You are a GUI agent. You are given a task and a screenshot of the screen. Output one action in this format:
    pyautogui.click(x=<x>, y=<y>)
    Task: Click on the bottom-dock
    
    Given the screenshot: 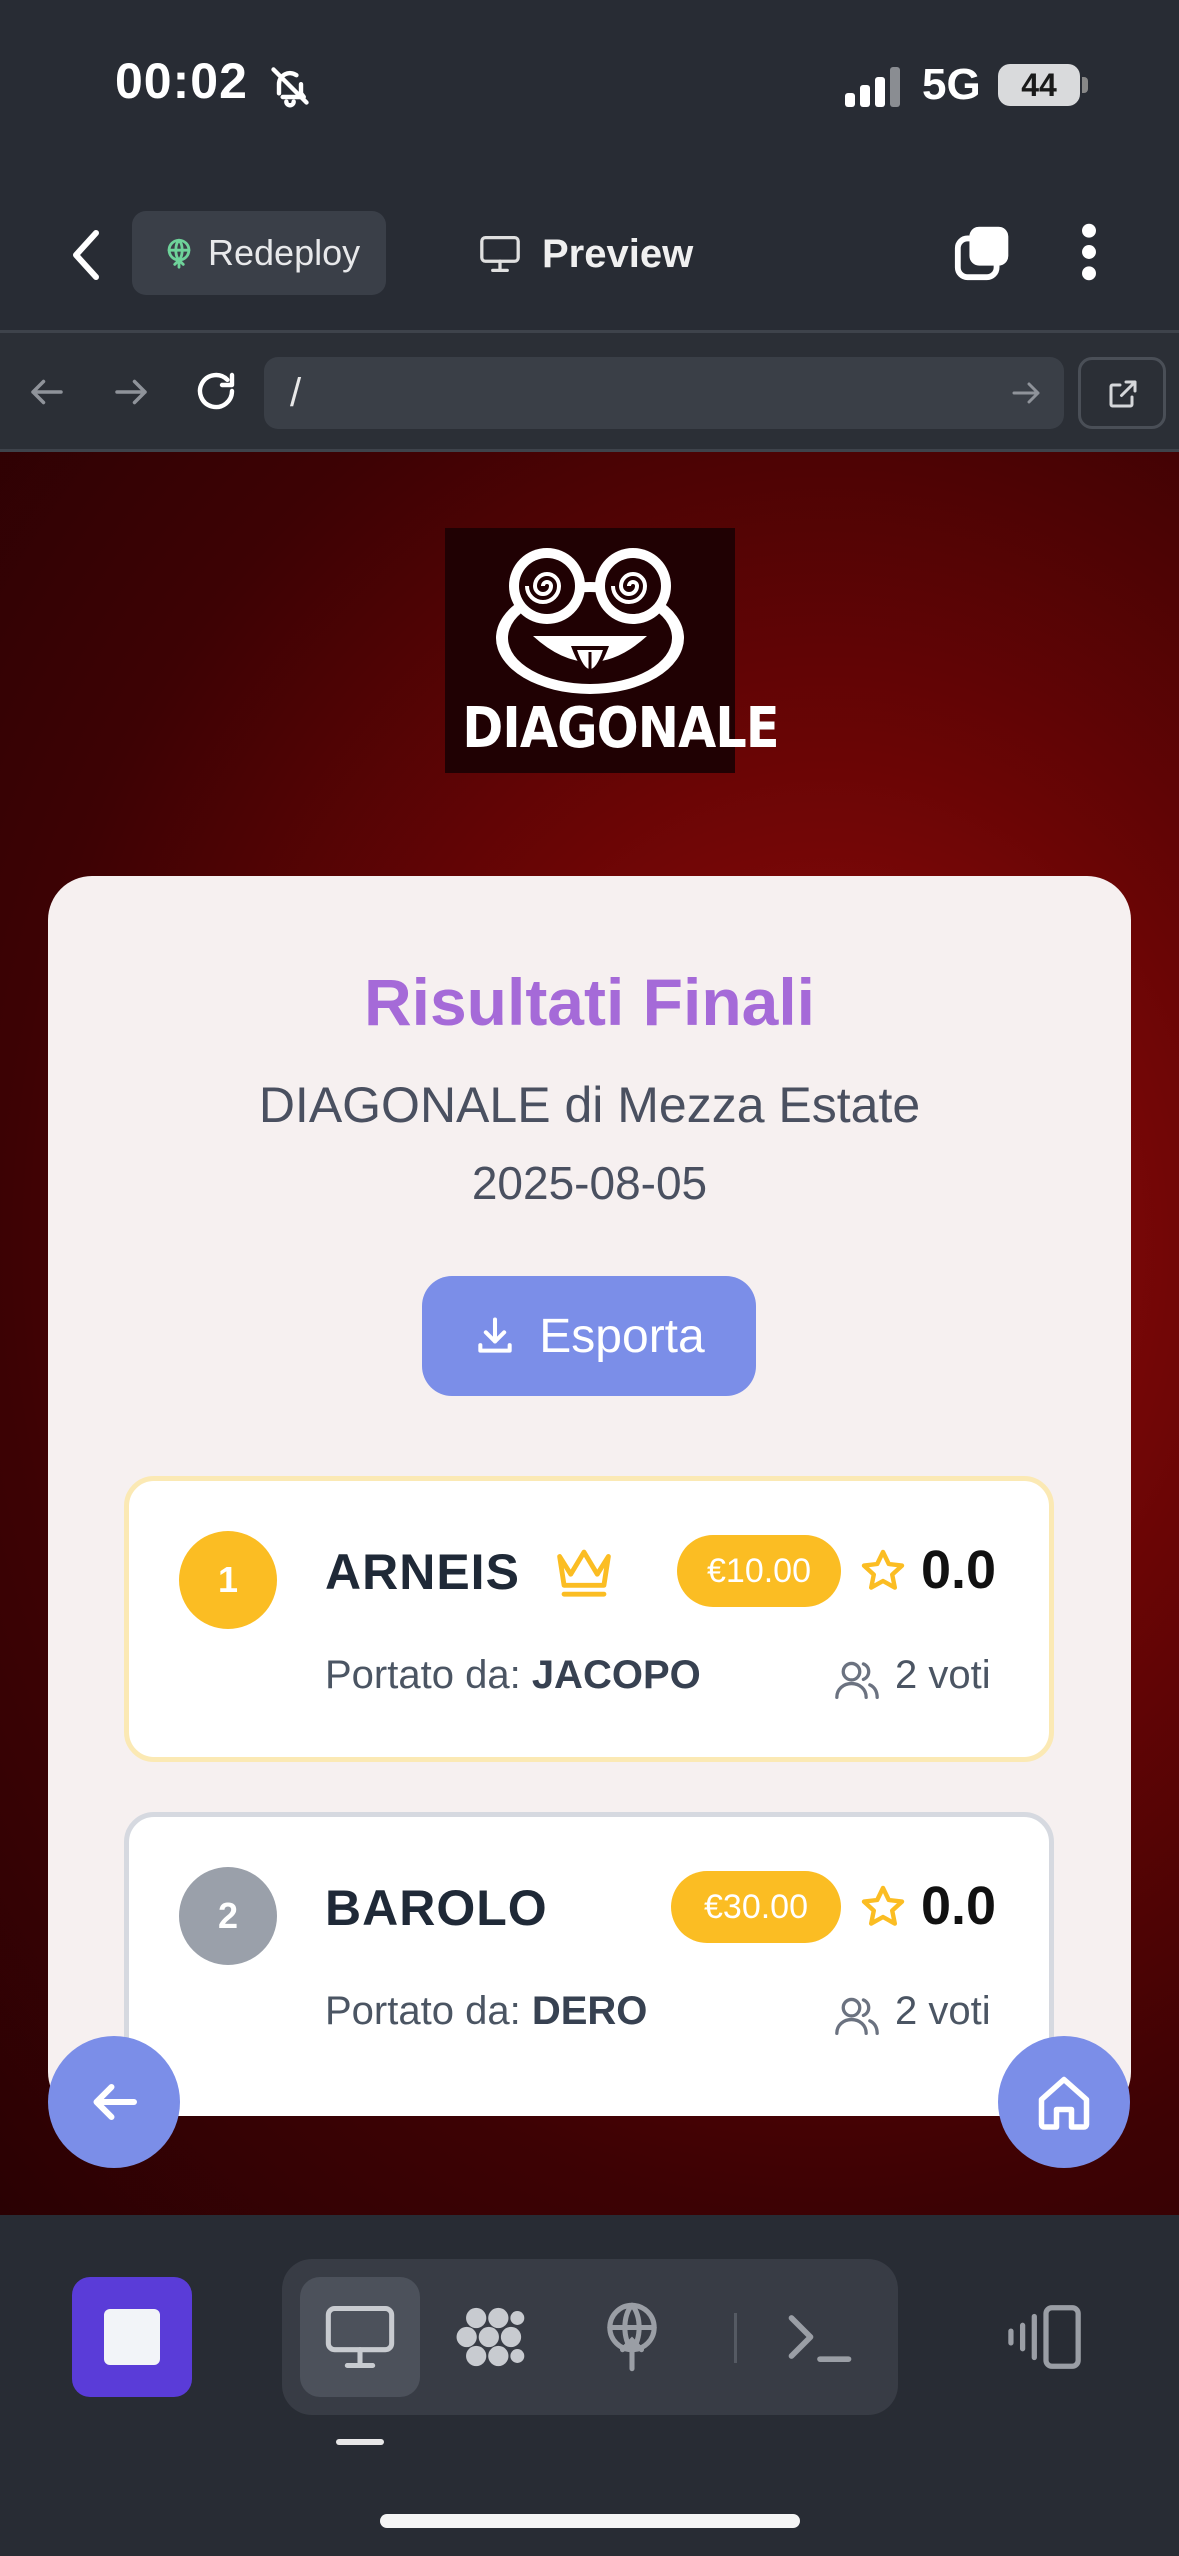 What is the action you would take?
    pyautogui.click(x=589, y=2385)
    